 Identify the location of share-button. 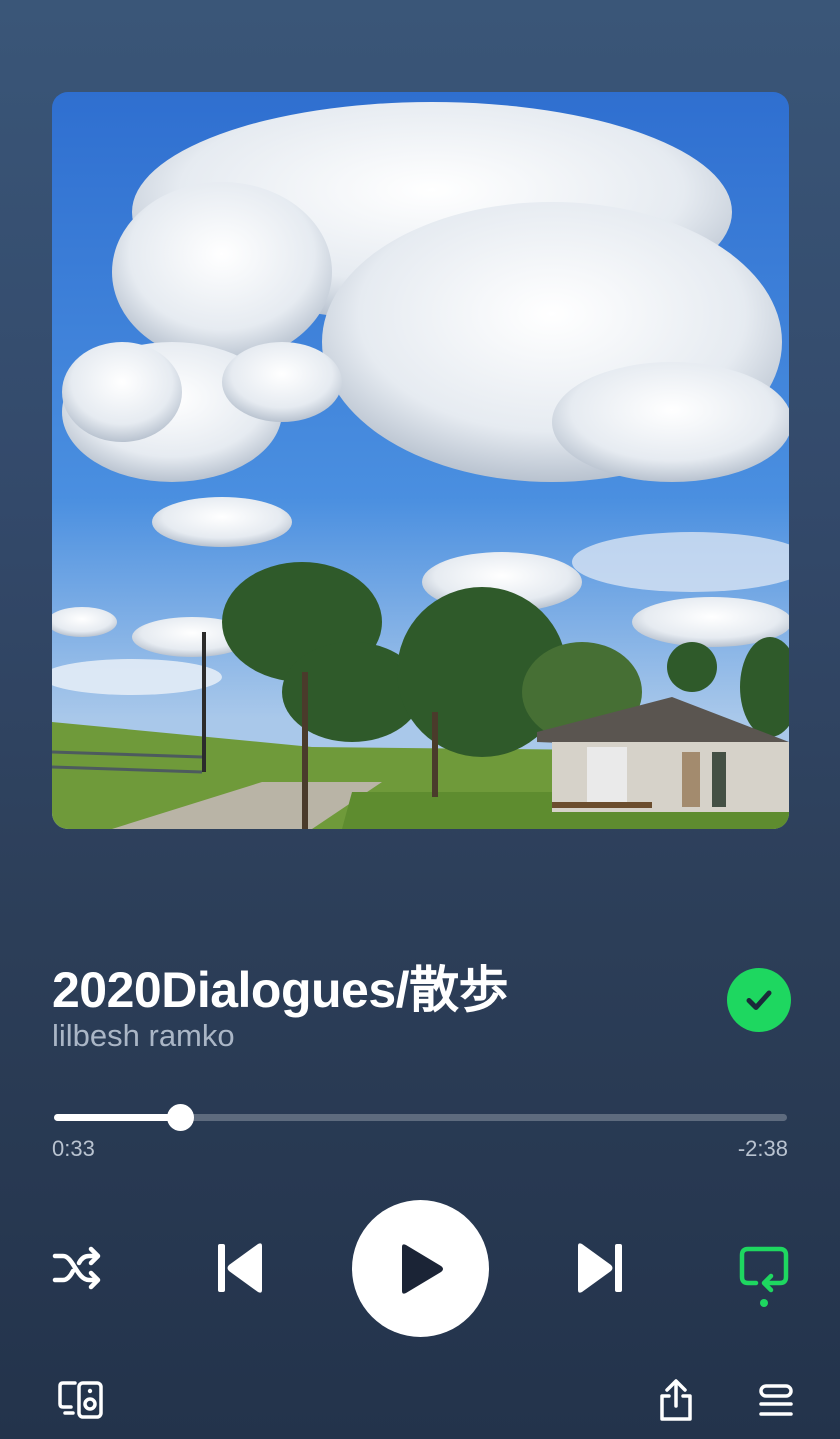
(676, 1400).